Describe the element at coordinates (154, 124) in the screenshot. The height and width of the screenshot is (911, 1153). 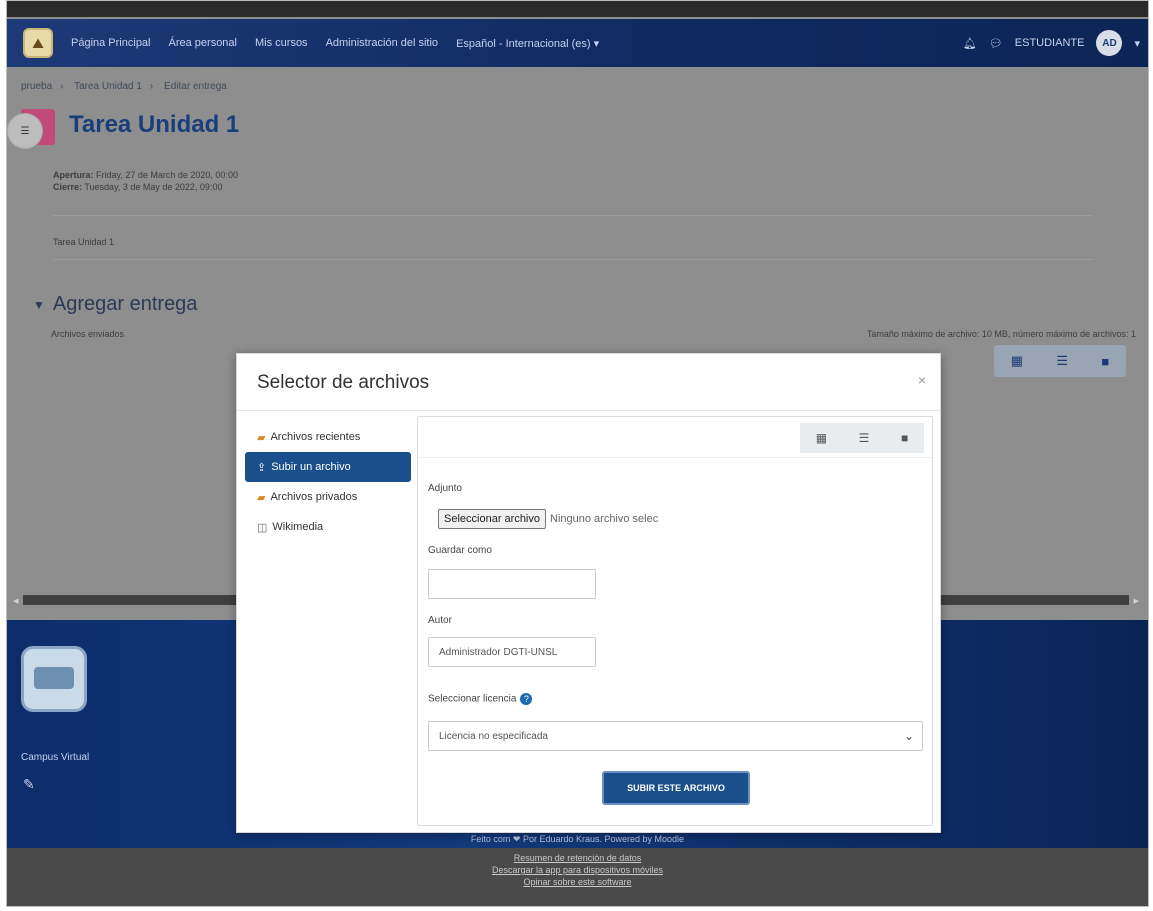
I see `page-title: Tarea Unidad 1` at that location.